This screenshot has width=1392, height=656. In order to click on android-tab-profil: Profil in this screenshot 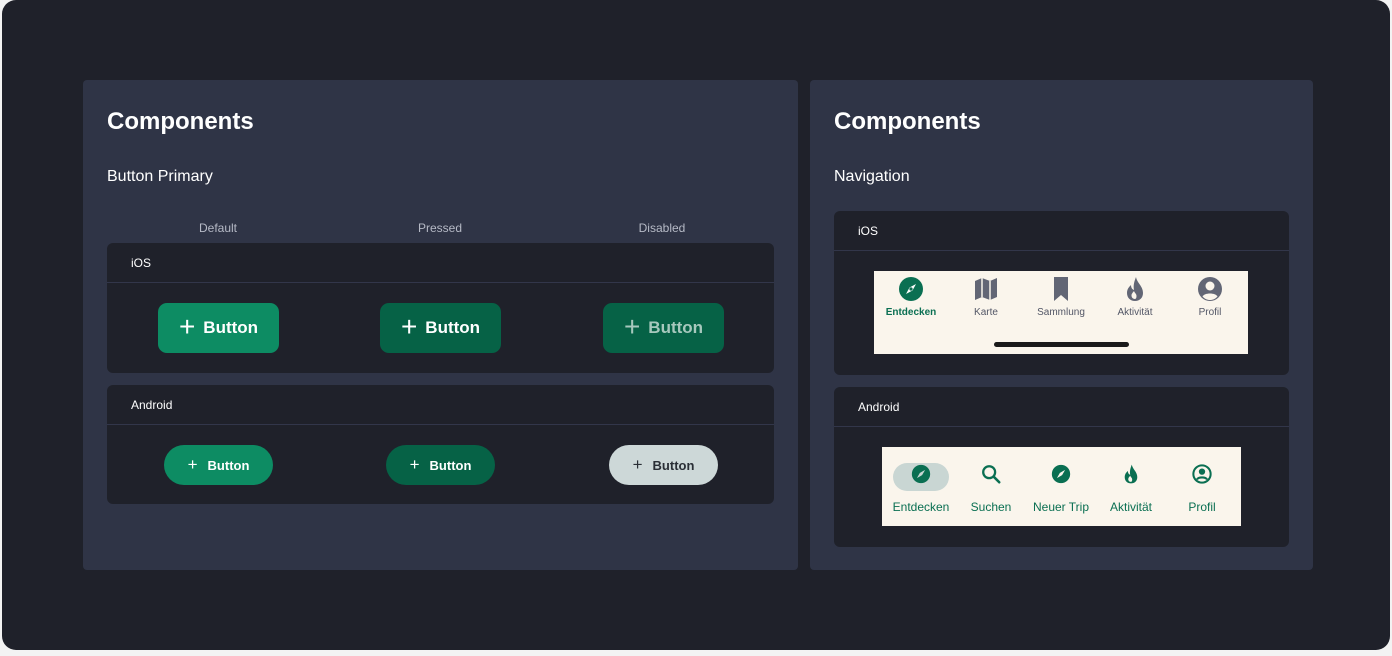, I will do `click(1202, 487)`.